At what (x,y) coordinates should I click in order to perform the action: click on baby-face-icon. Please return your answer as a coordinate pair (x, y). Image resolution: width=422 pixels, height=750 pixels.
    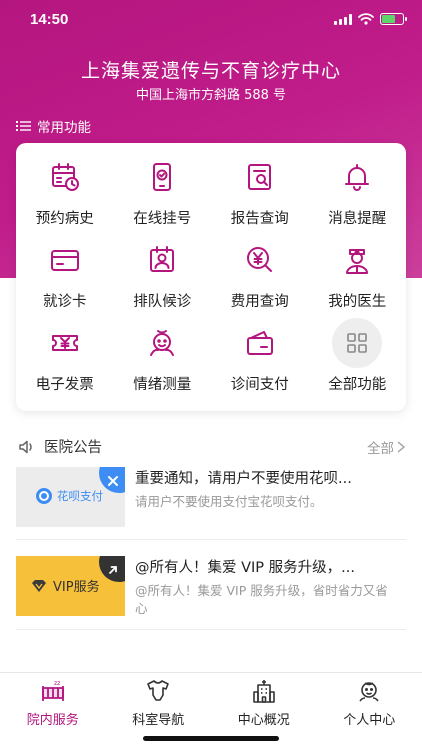
    Looking at the image, I should click on (369, 693).